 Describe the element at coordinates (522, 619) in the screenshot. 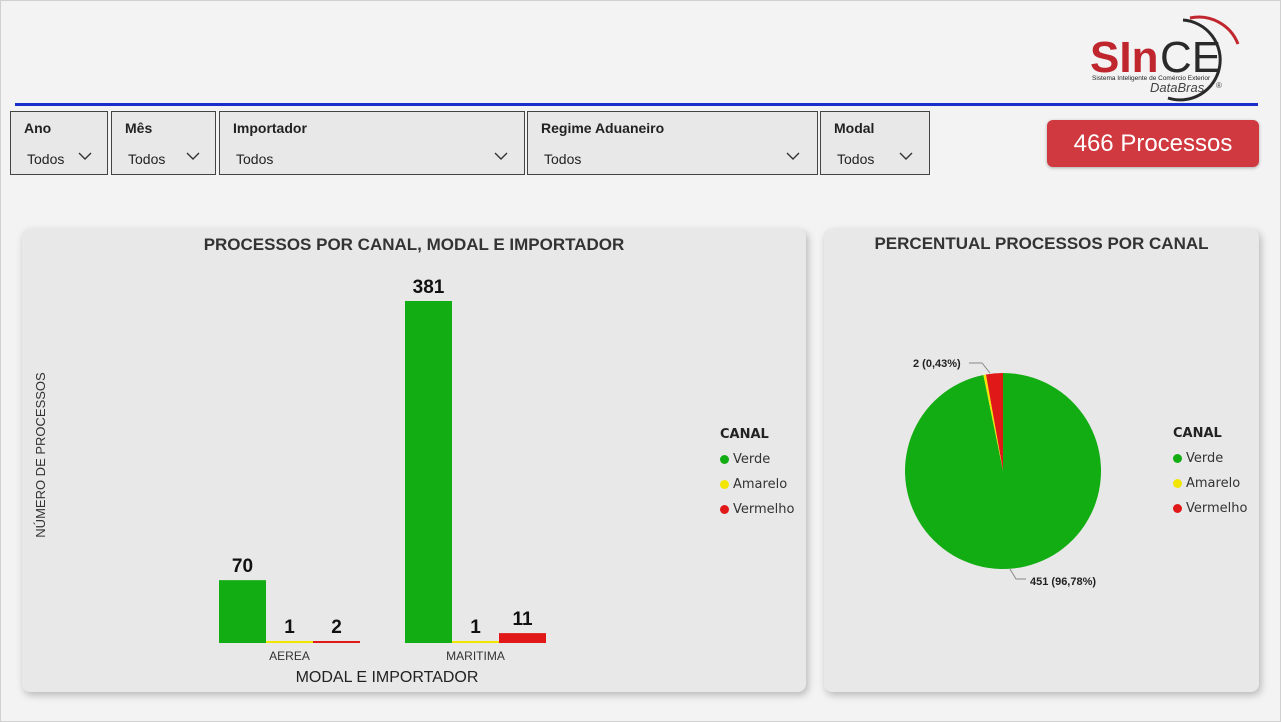

I see `bar-data-label: 11` at that location.